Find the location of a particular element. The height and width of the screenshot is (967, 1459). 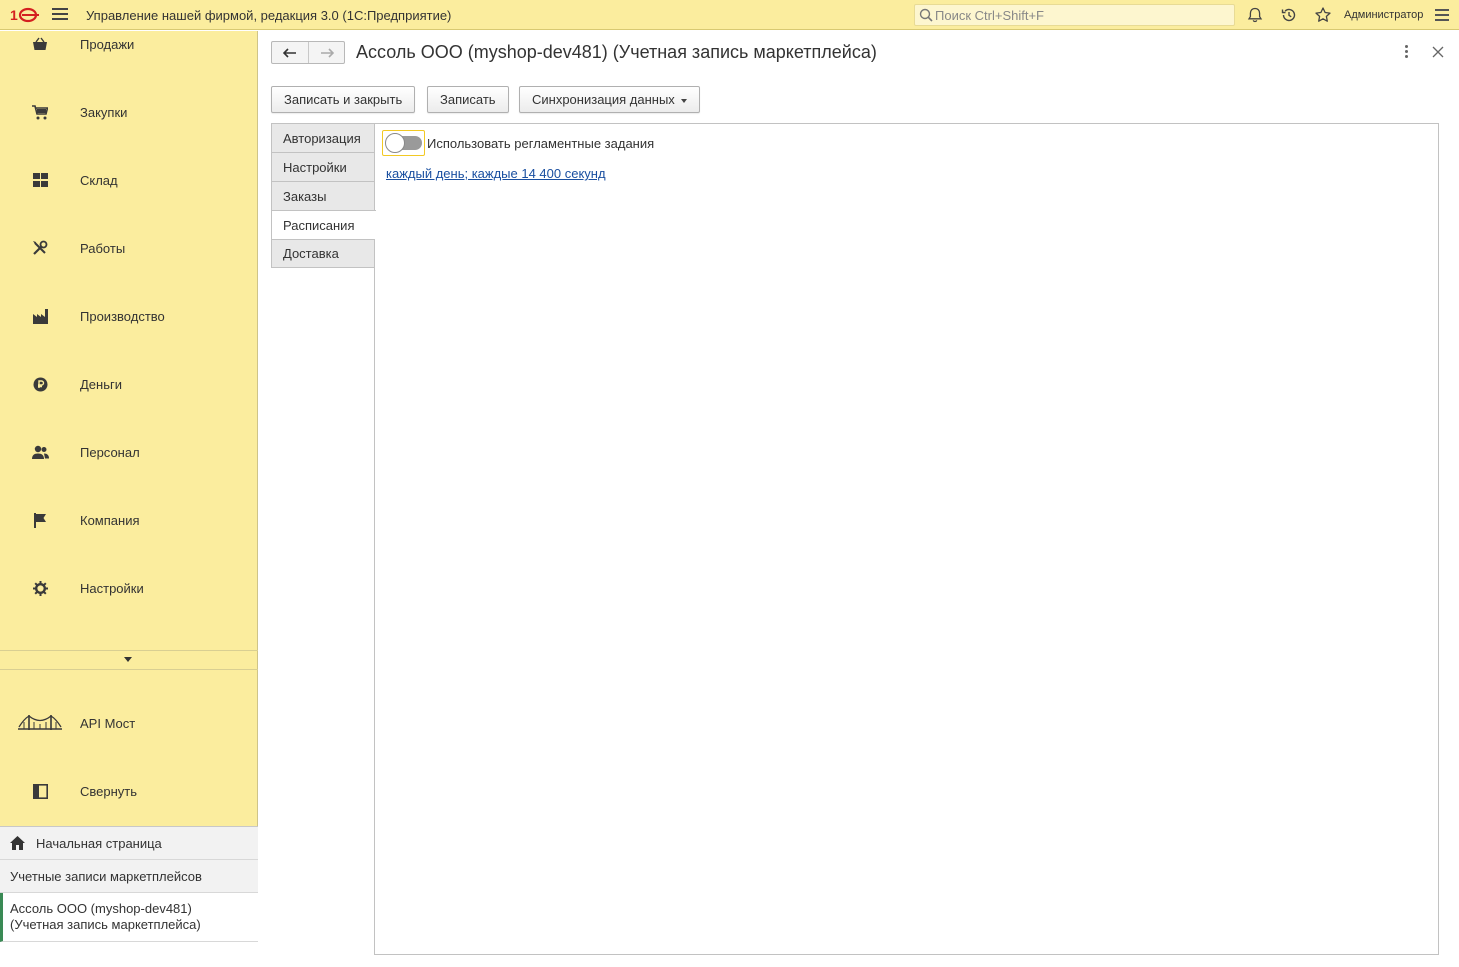

sidebar-item-label: Закупки is located at coordinates (104, 112).